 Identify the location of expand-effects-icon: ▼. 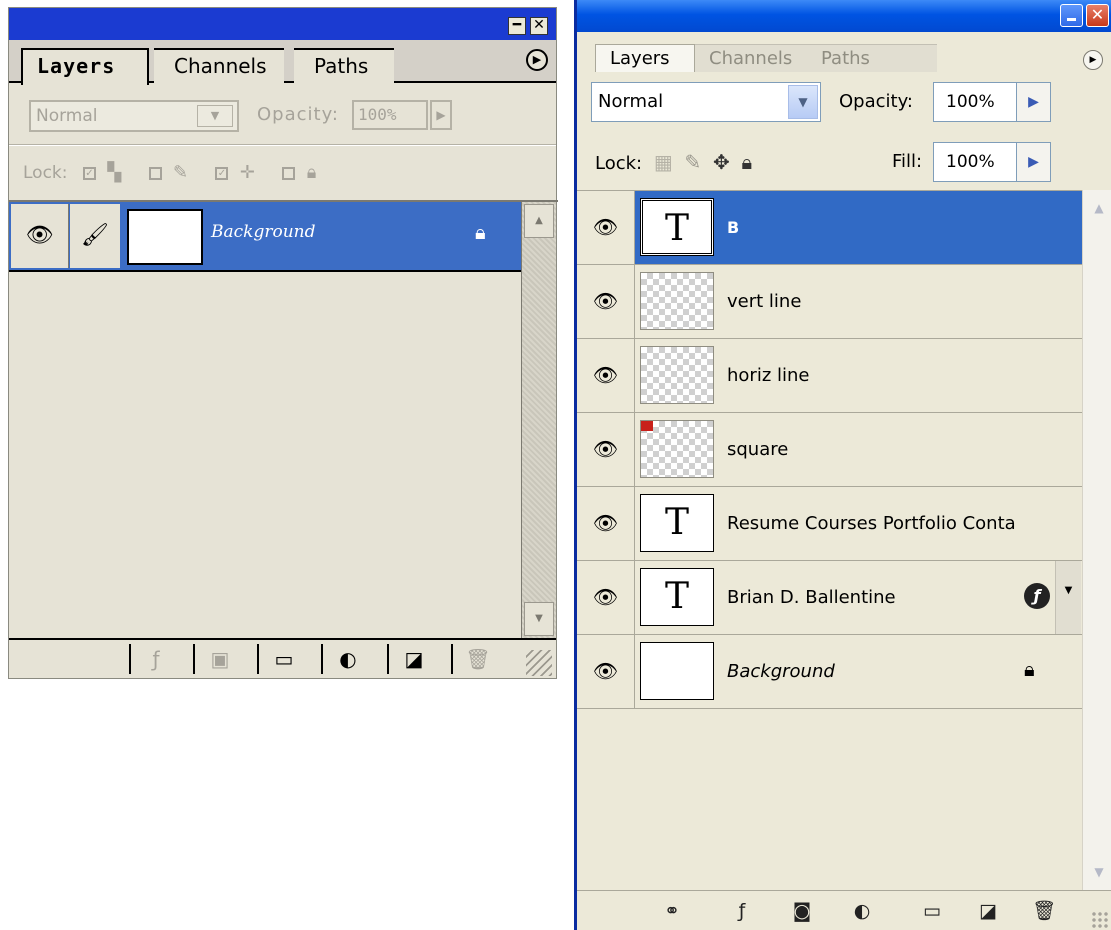
(1068, 597).